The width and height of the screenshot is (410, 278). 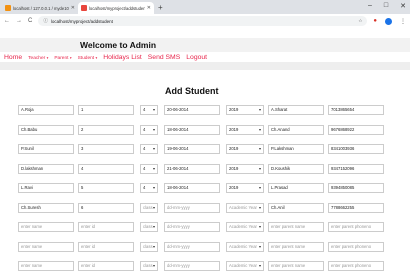 What do you see at coordinates (88, 58) in the screenshot?
I see `nav-student: Student ▾` at bounding box center [88, 58].